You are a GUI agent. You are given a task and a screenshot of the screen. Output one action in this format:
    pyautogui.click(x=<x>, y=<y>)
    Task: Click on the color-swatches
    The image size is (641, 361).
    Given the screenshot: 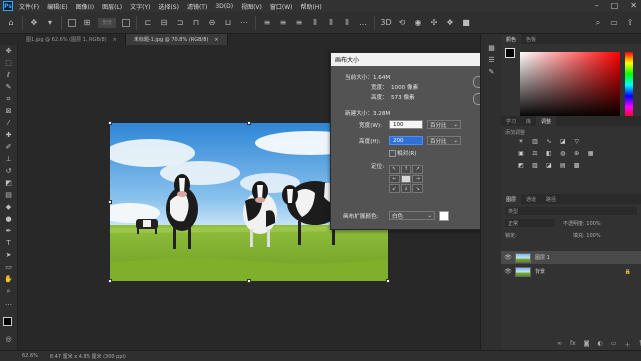 What is the action you would take?
    pyautogui.click(x=10, y=324)
    